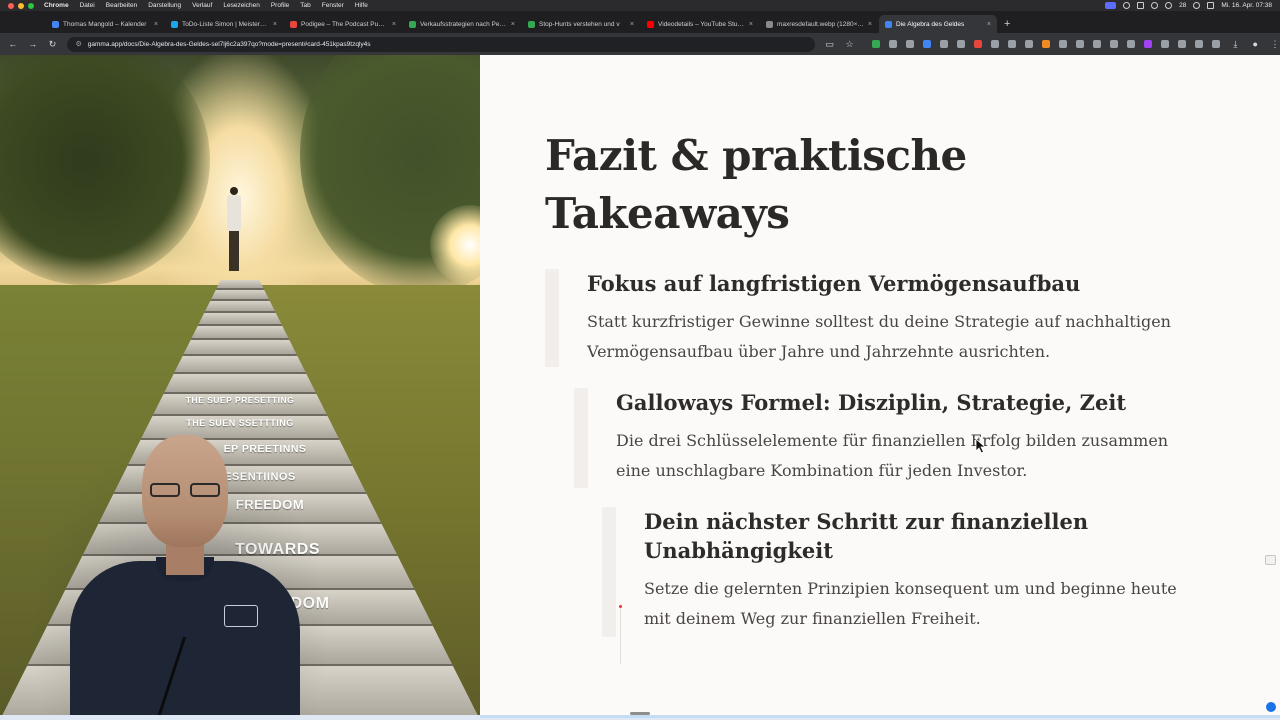 This screenshot has width=1280, height=720. What do you see at coordinates (640, 717) in the screenshot?
I see `progress-strip` at bounding box center [640, 717].